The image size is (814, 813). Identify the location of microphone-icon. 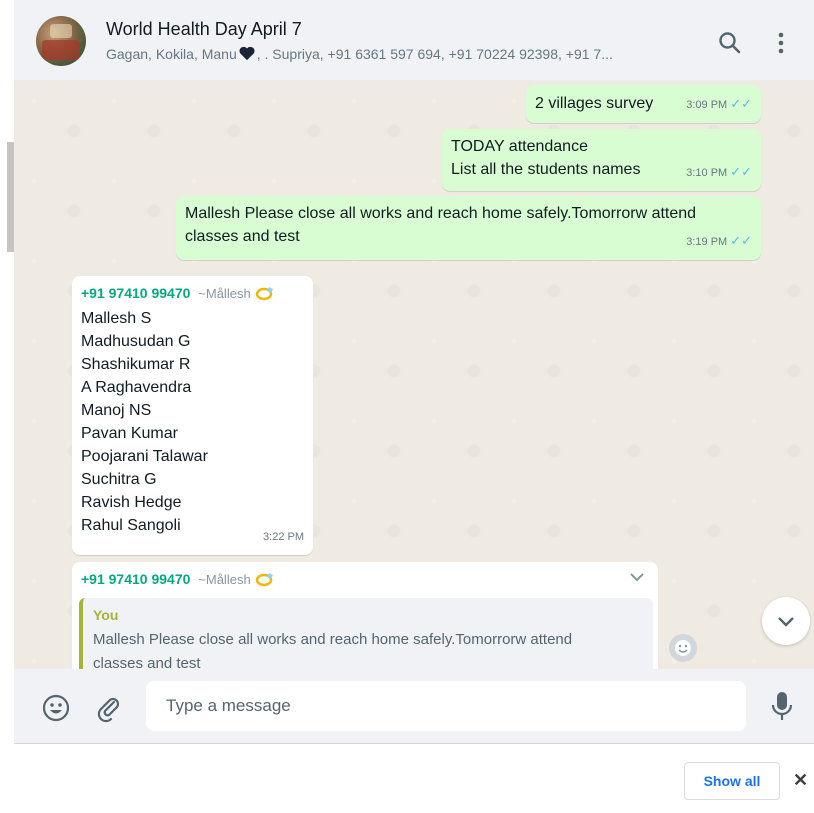
(782, 706).